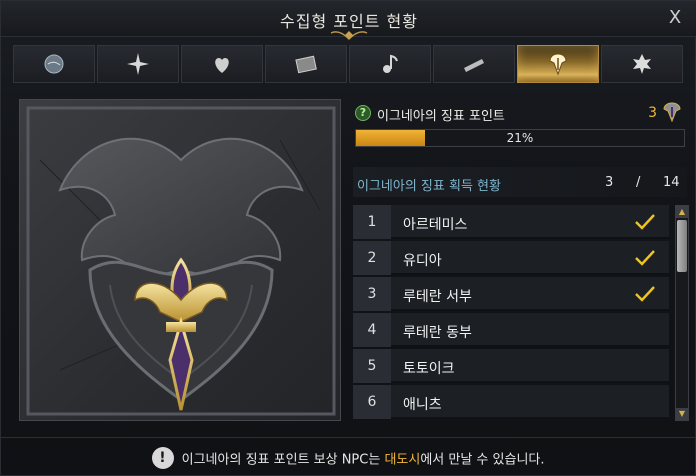 The width and height of the screenshot is (696, 476). What do you see at coordinates (348, 437) in the screenshot?
I see `footer-divider` at bounding box center [348, 437].